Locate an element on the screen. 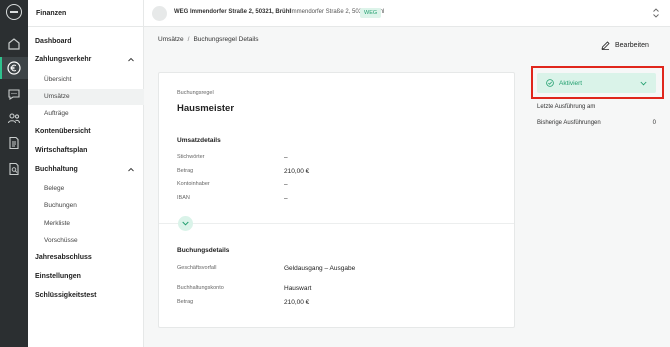  chevron-up-down-icon is located at coordinates (656, 13).